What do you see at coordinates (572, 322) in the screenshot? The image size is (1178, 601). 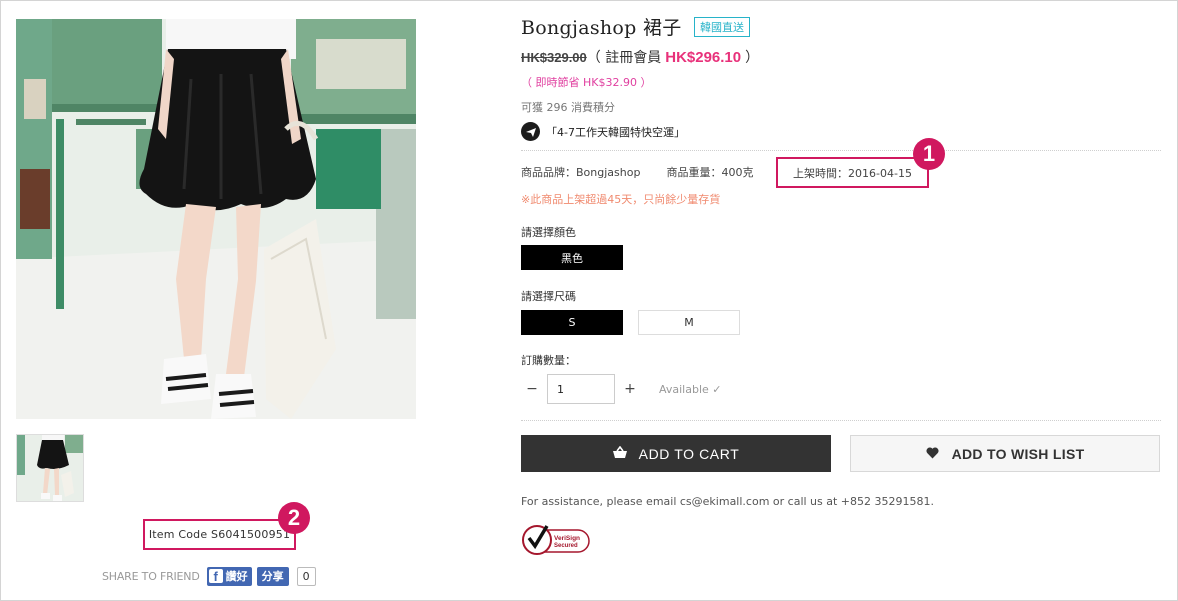 I see `size-option-s: S` at bounding box center [572, 322].